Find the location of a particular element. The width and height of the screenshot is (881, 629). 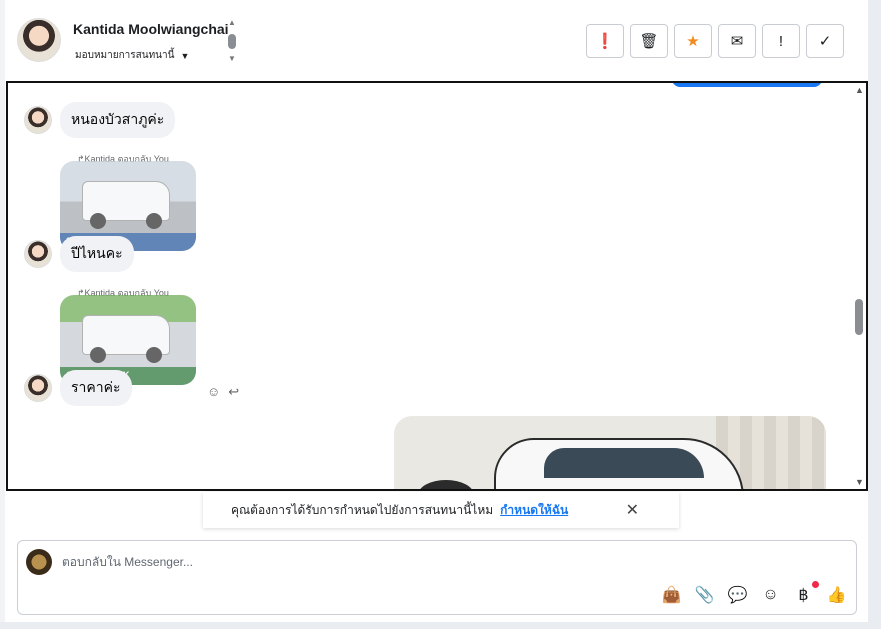

left-rail is located at coordinates (2, 314).